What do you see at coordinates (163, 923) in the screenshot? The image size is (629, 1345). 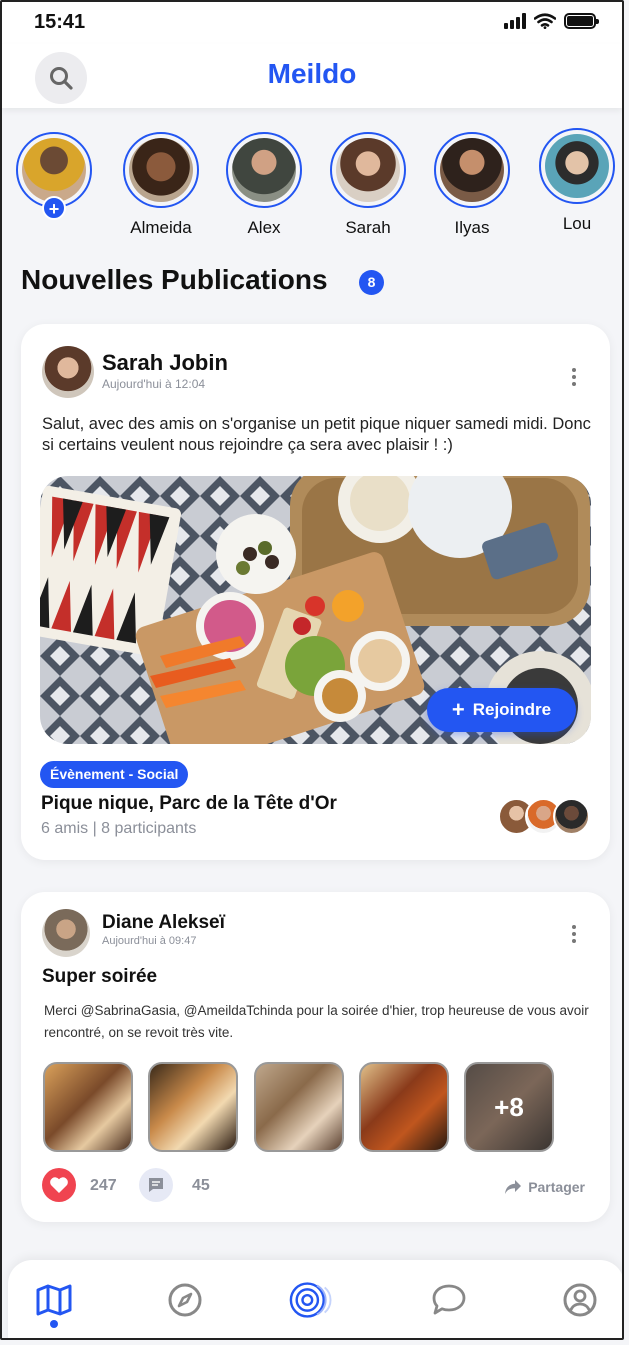 I see `author-name: Diane Alekseï` at bounding box center [163, 923].